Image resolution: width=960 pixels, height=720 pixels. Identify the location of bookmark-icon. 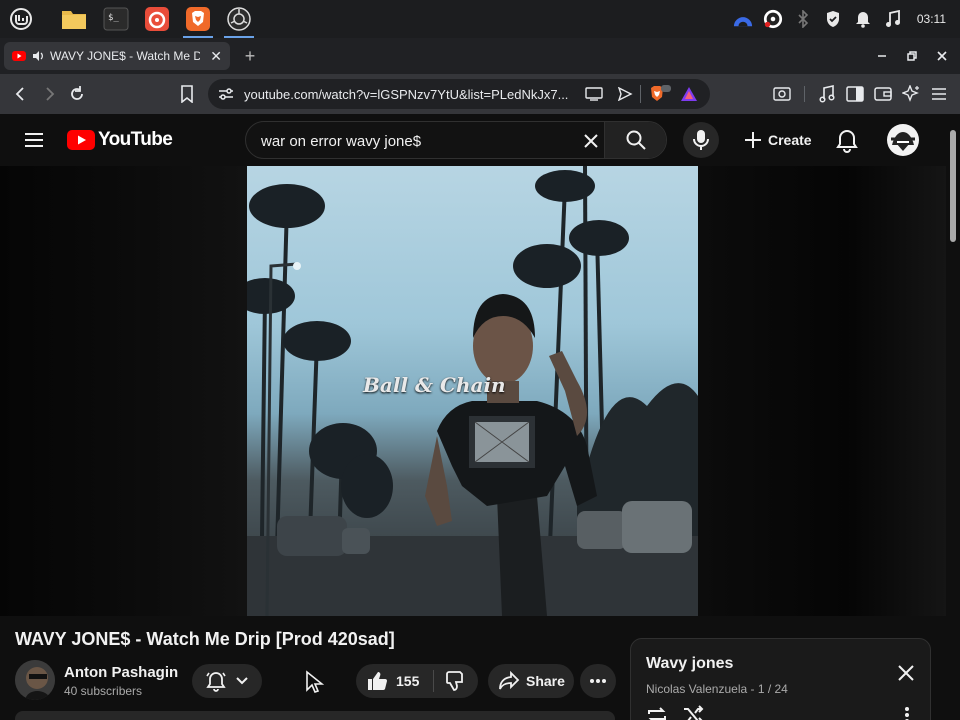
(187, 94).